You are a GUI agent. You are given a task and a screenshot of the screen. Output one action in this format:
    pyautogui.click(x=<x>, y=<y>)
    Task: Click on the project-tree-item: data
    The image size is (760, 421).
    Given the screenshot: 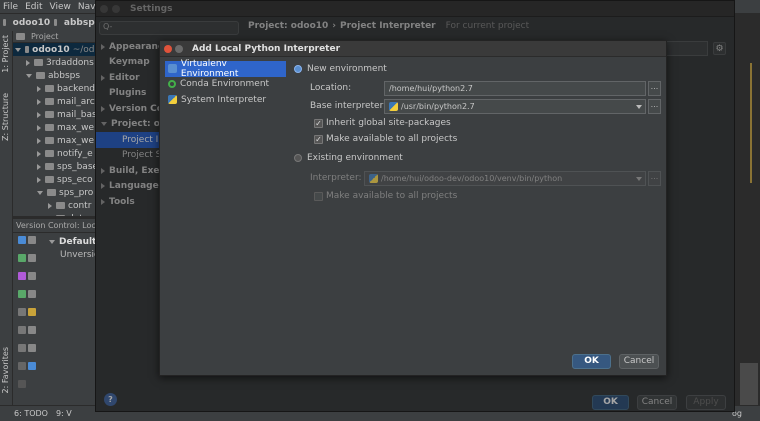 What is the action you would take?
    pyautogui.click(x=56, y=214)
    